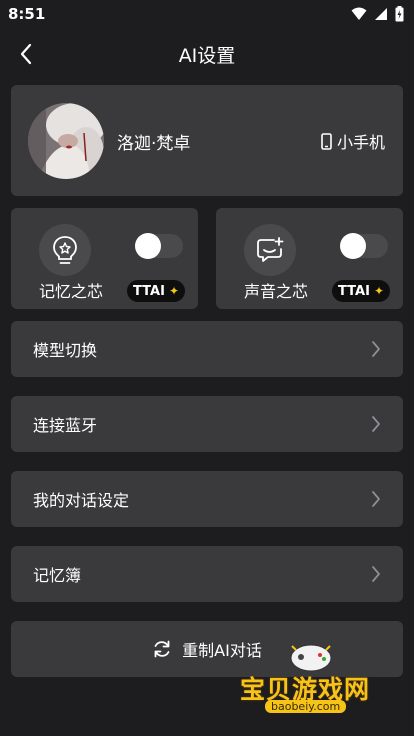 This screenshot has height=736, width=414. I want to click on voice-chat-icon, so click(270, 250).